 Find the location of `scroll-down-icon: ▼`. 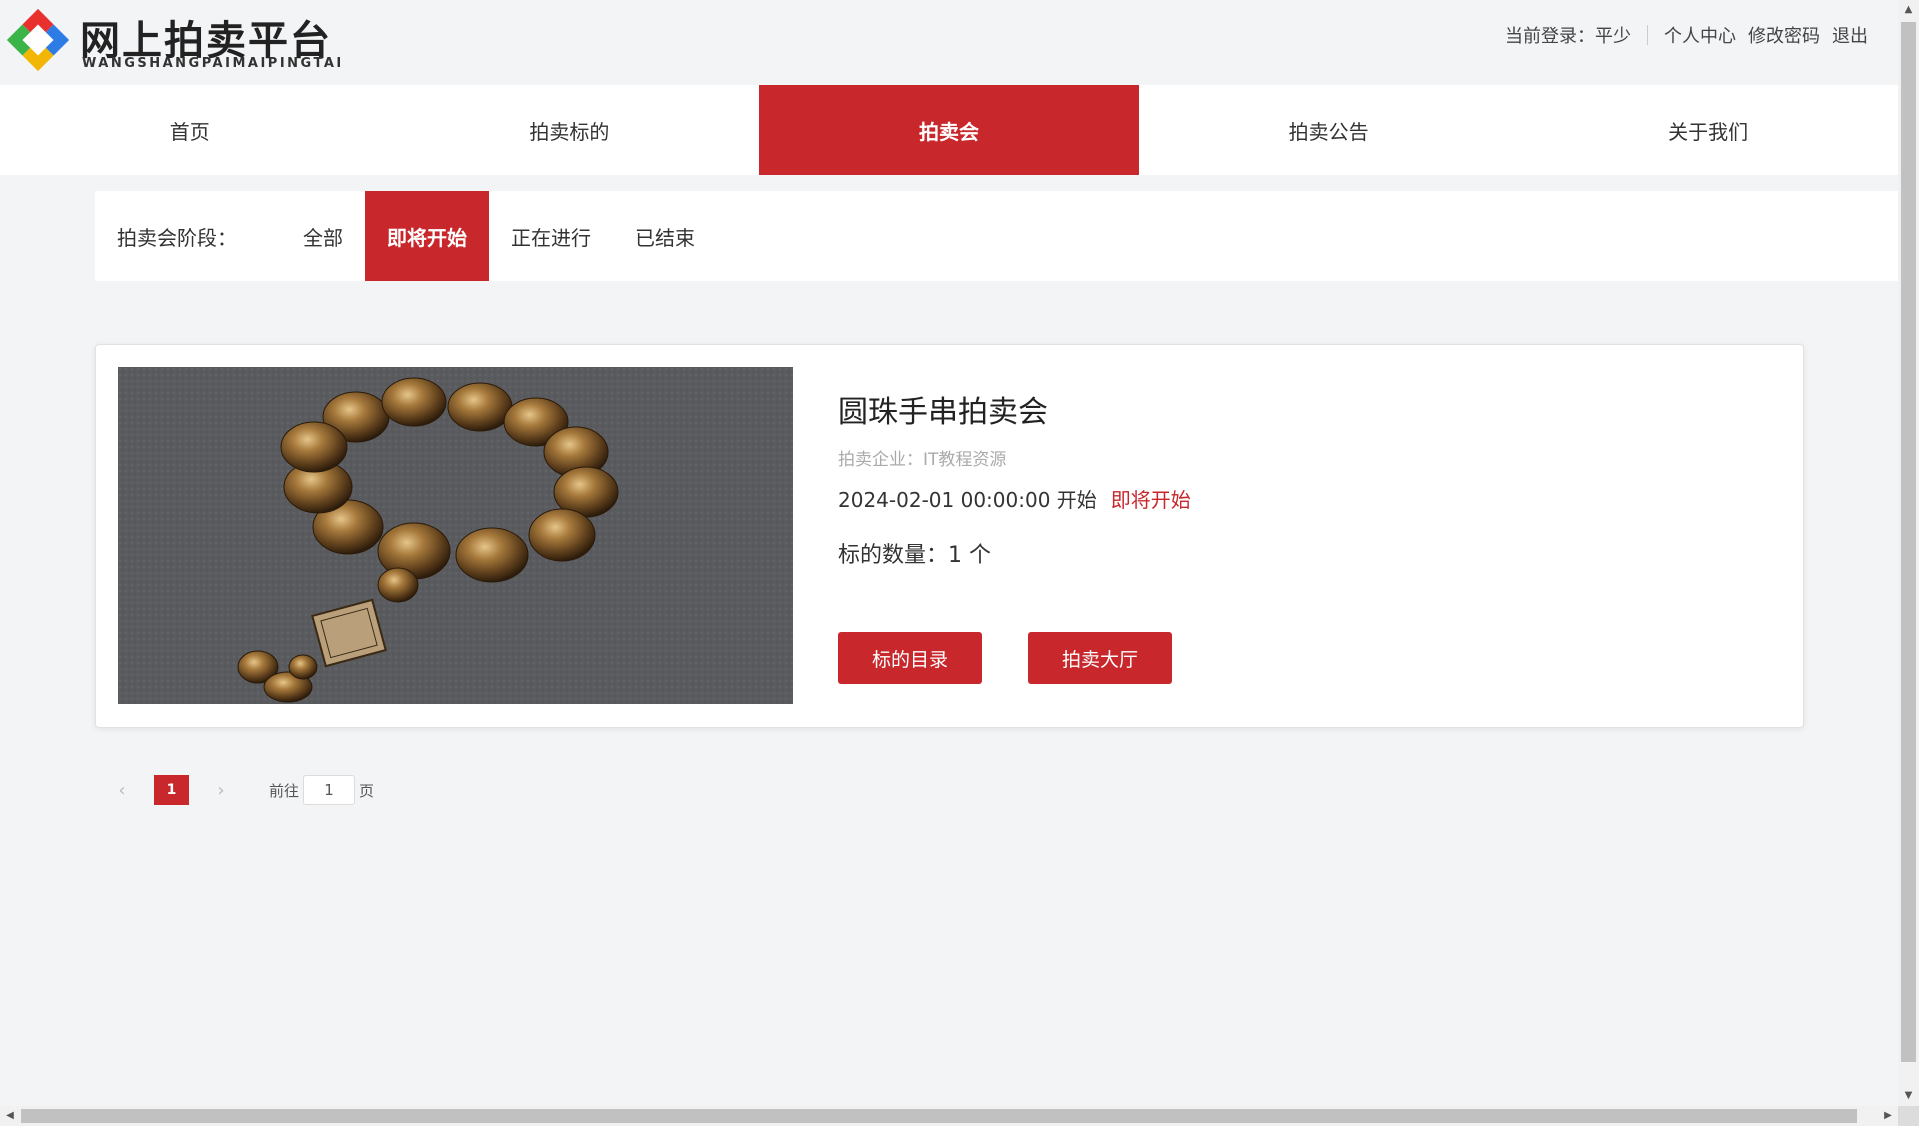

scroll-down-icon: ▼ is located at coordinates (1908, 1096).